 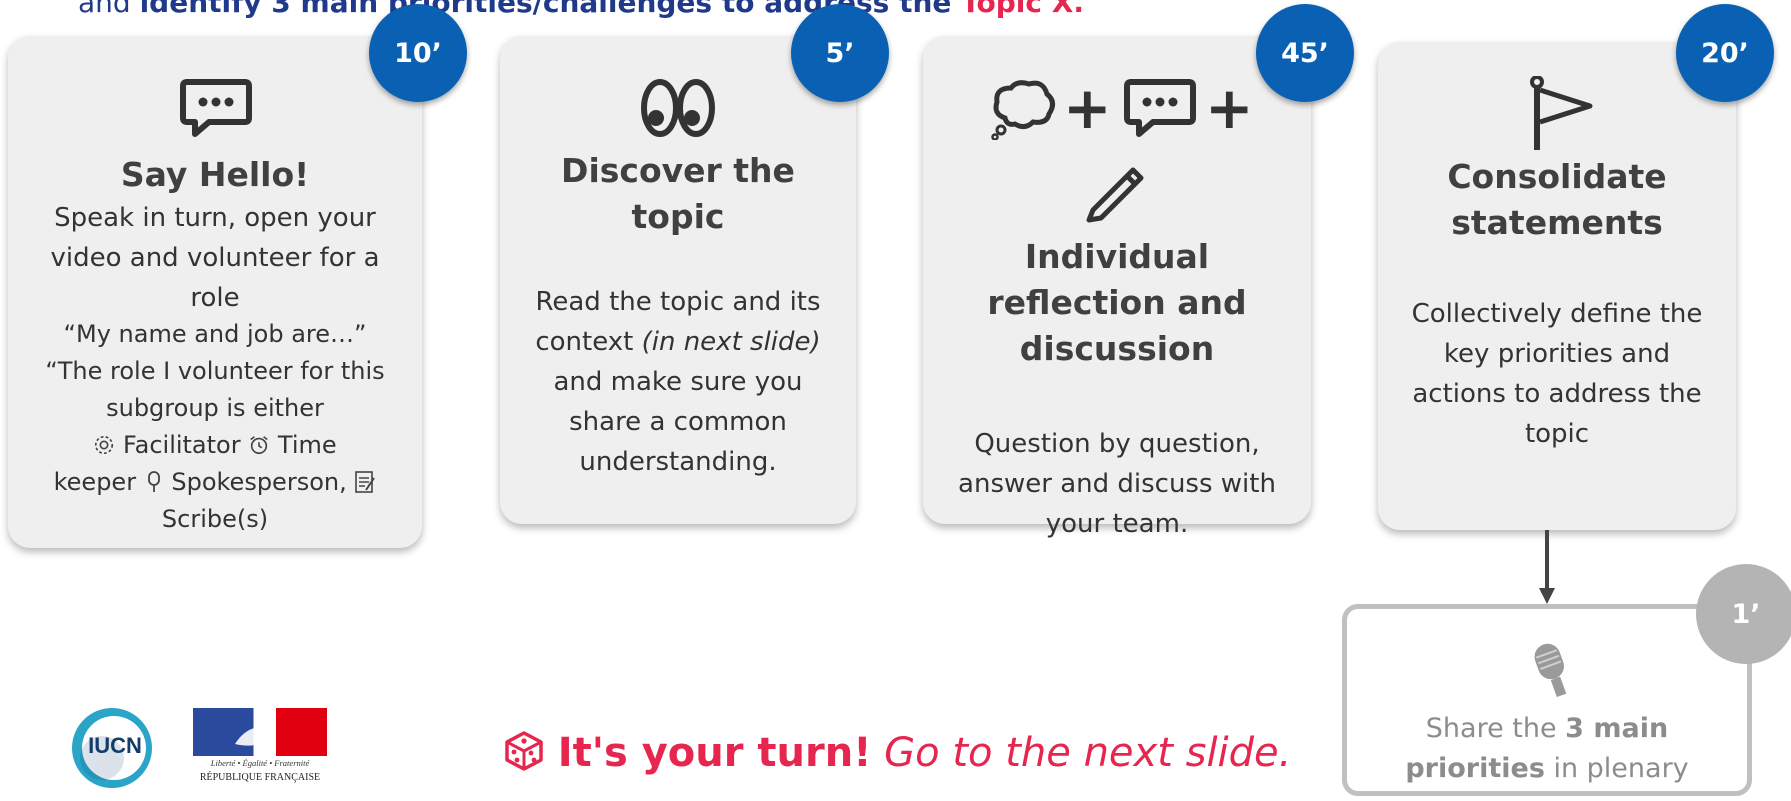 I want to click on headline-prefix: and, so click(x=109, y=9).